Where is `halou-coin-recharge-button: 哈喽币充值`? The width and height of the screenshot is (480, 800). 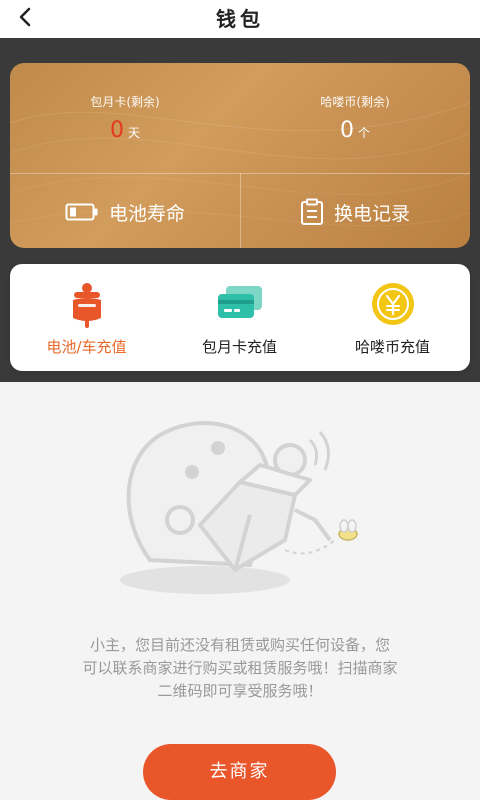 halou-coin-recharge-button: 哈喽币充值 is located at coordinates (392, 317).